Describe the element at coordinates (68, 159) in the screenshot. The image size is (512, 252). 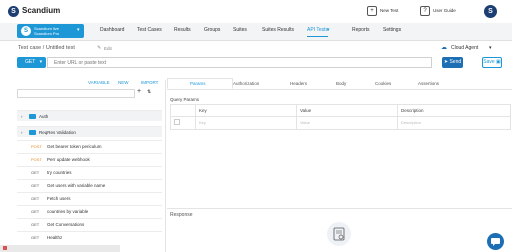
I see `request-label: Perr update webhook` at that location.